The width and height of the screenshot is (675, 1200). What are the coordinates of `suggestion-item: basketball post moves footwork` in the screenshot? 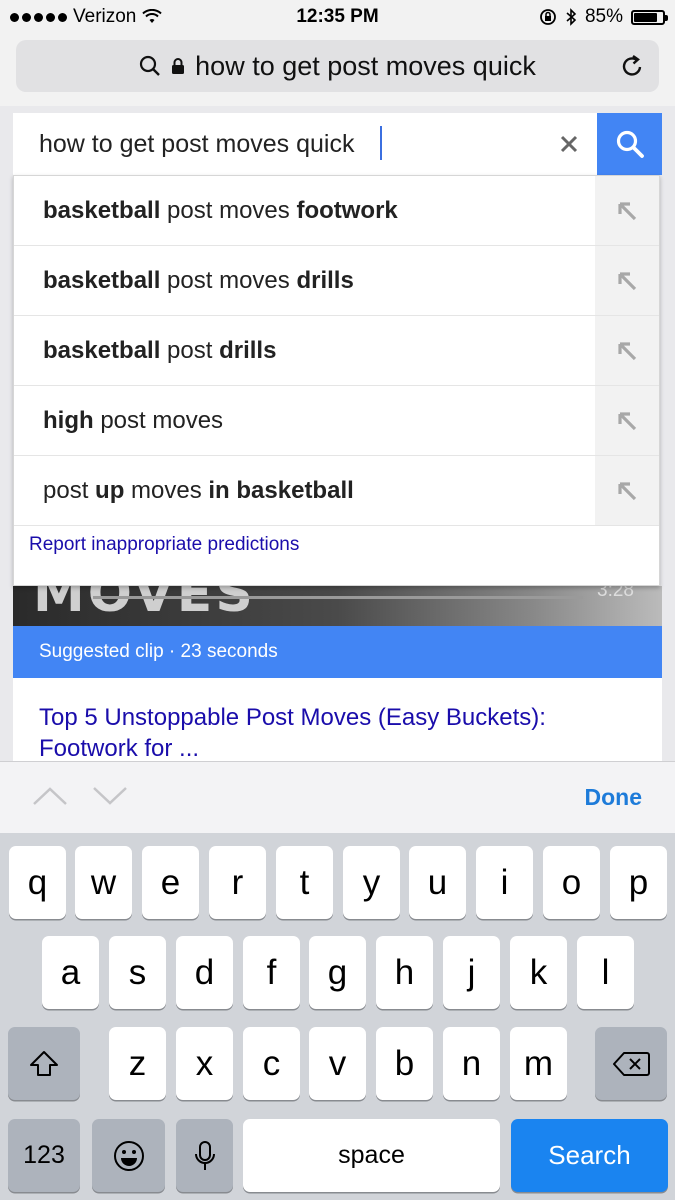 It's located at (336, 211).